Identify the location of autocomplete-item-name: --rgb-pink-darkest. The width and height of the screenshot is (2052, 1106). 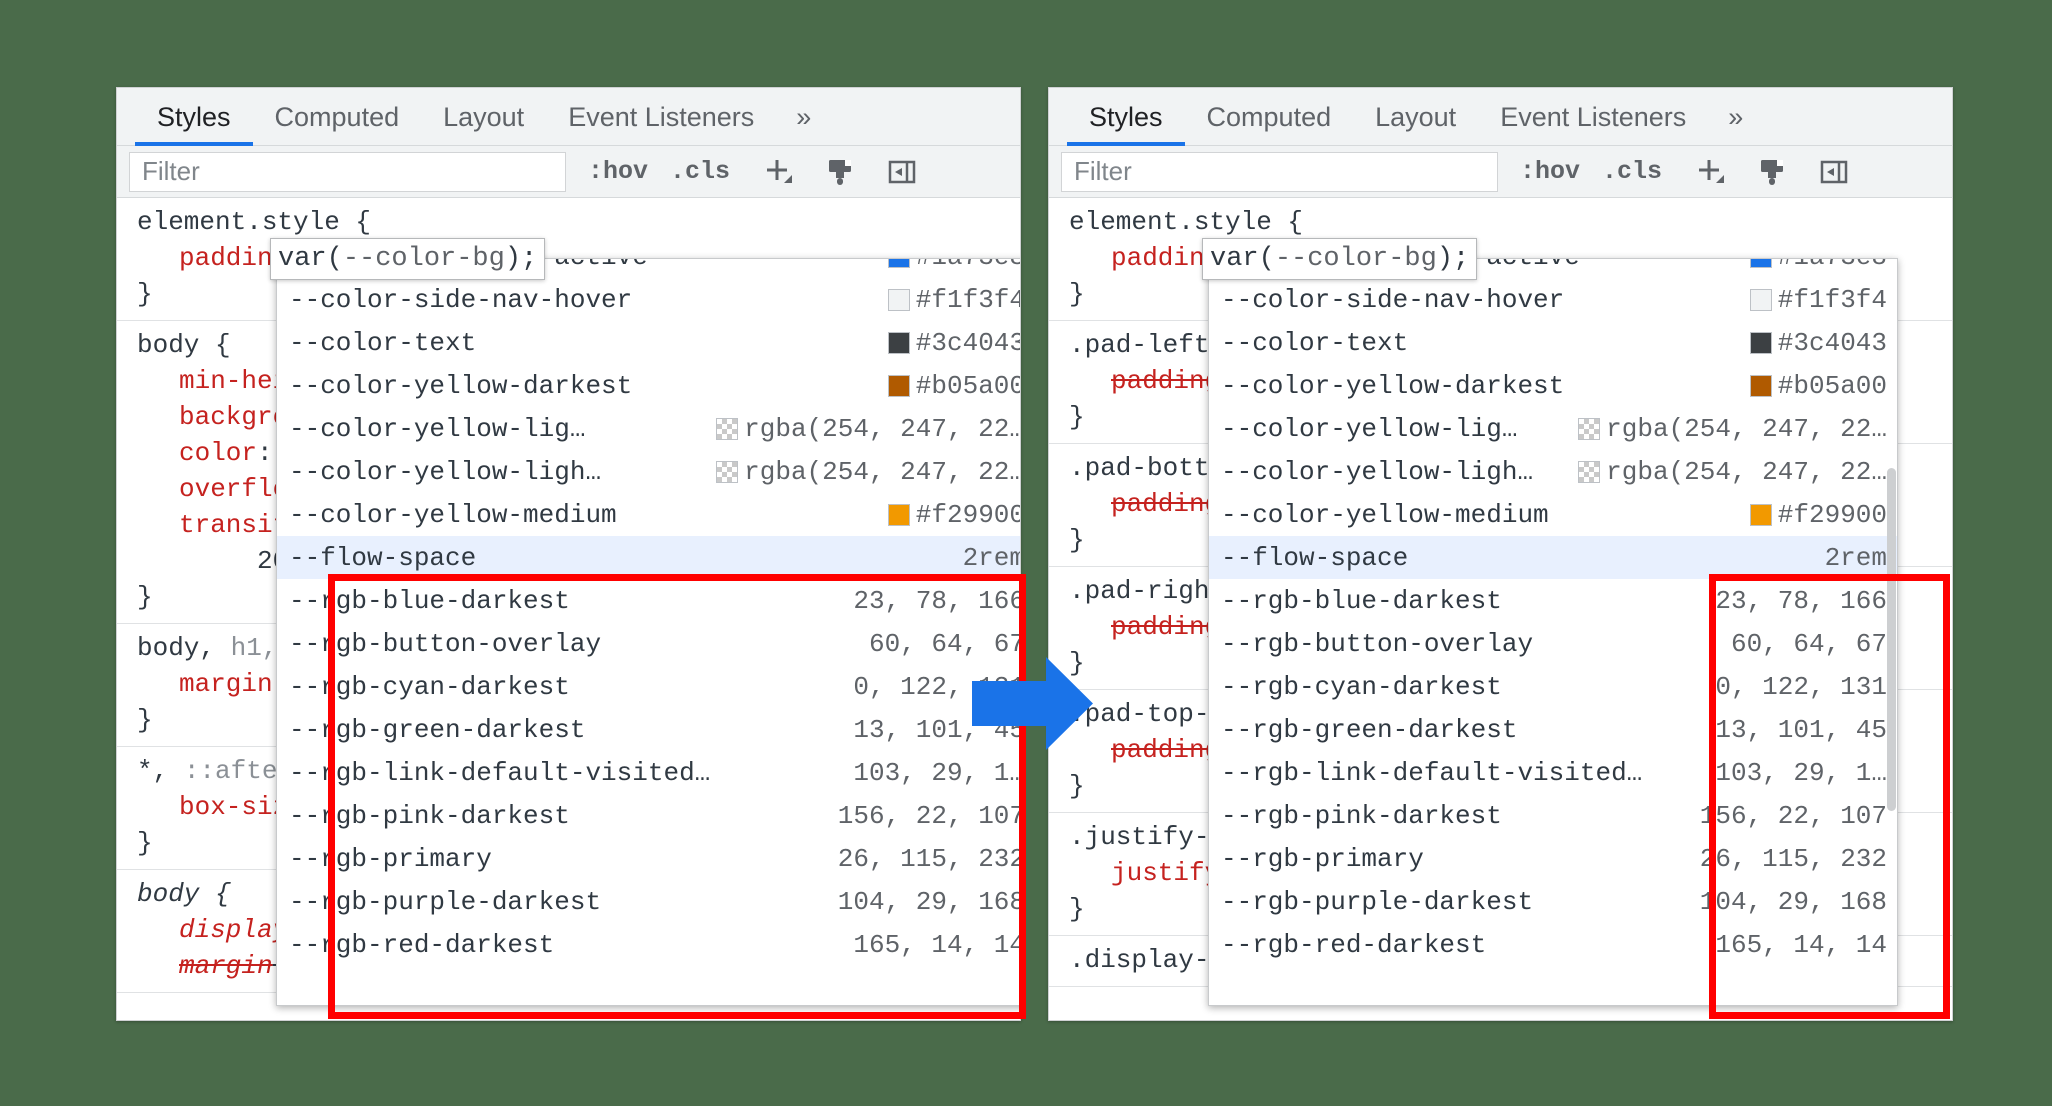
(429, 815).